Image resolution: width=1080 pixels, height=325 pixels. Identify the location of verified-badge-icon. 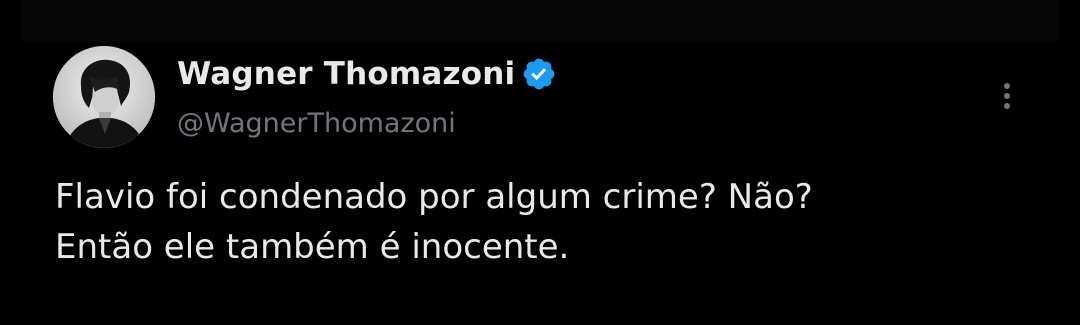
(539, 74).